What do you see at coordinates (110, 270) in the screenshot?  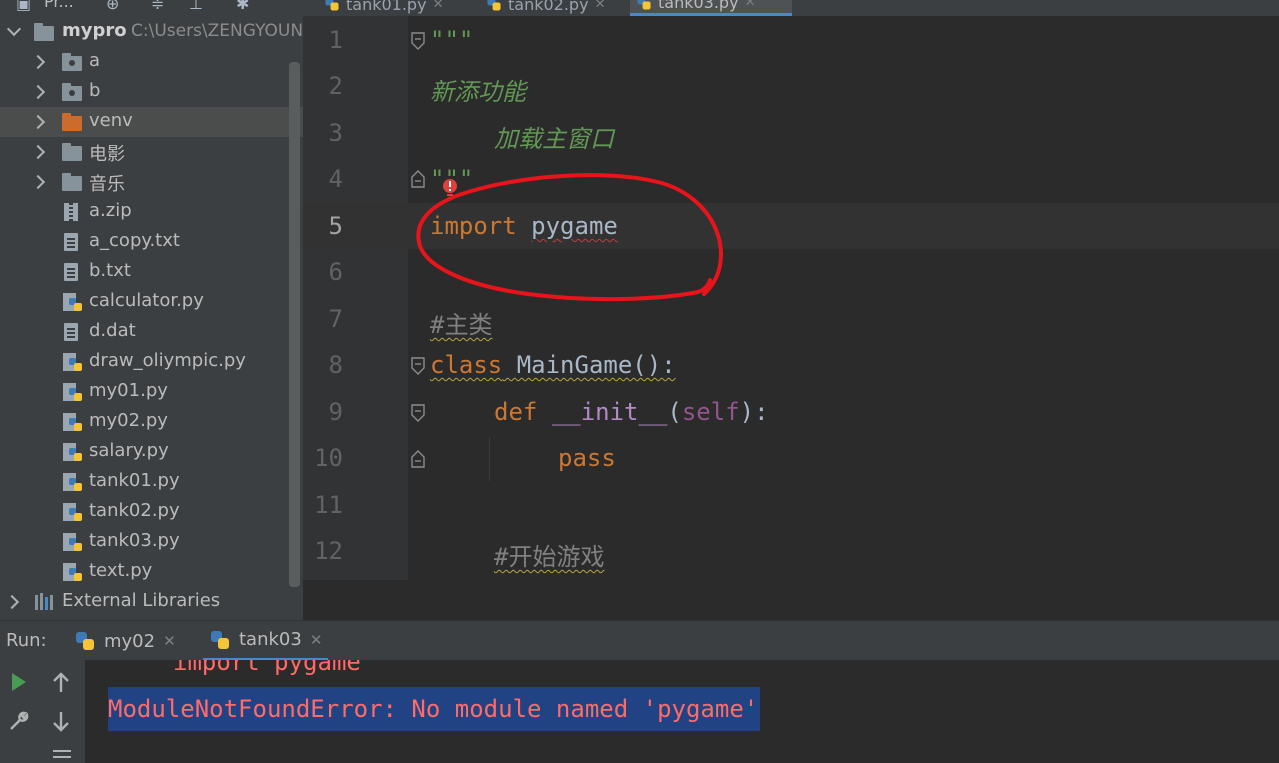 I see `item-label: b.txt` at bounding box center [110, 270].